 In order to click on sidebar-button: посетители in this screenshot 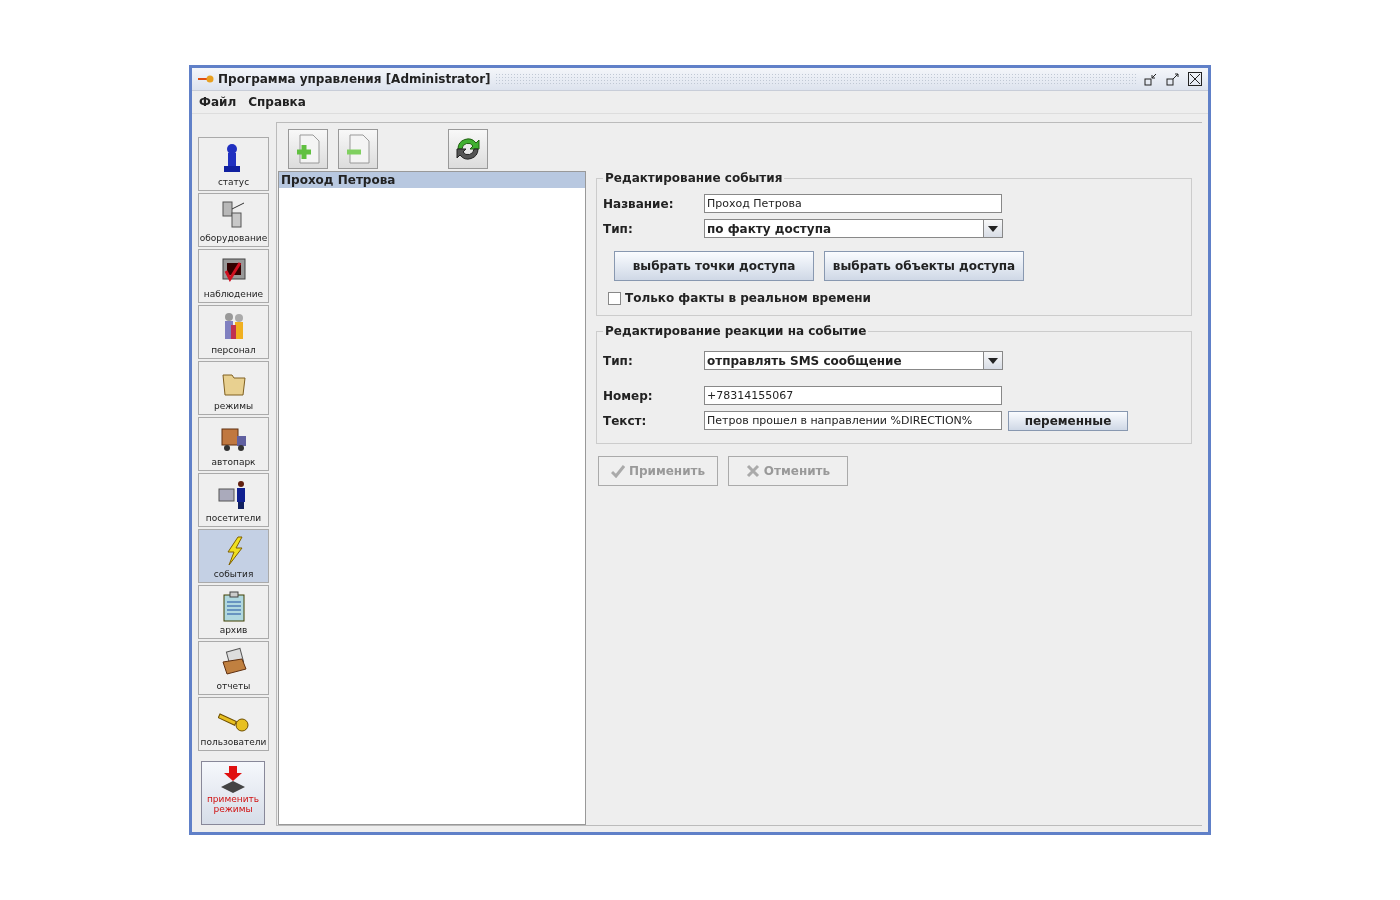, I will do `click(233, 500)`.